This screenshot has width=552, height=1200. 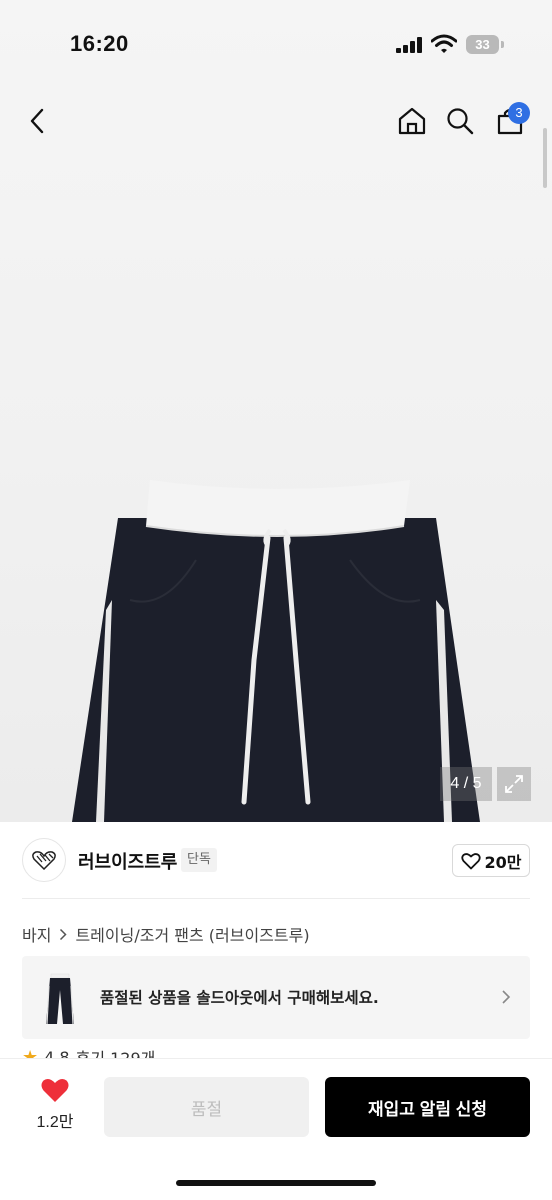 I want to click on product-thumbnail, so click(x=60, y=999).